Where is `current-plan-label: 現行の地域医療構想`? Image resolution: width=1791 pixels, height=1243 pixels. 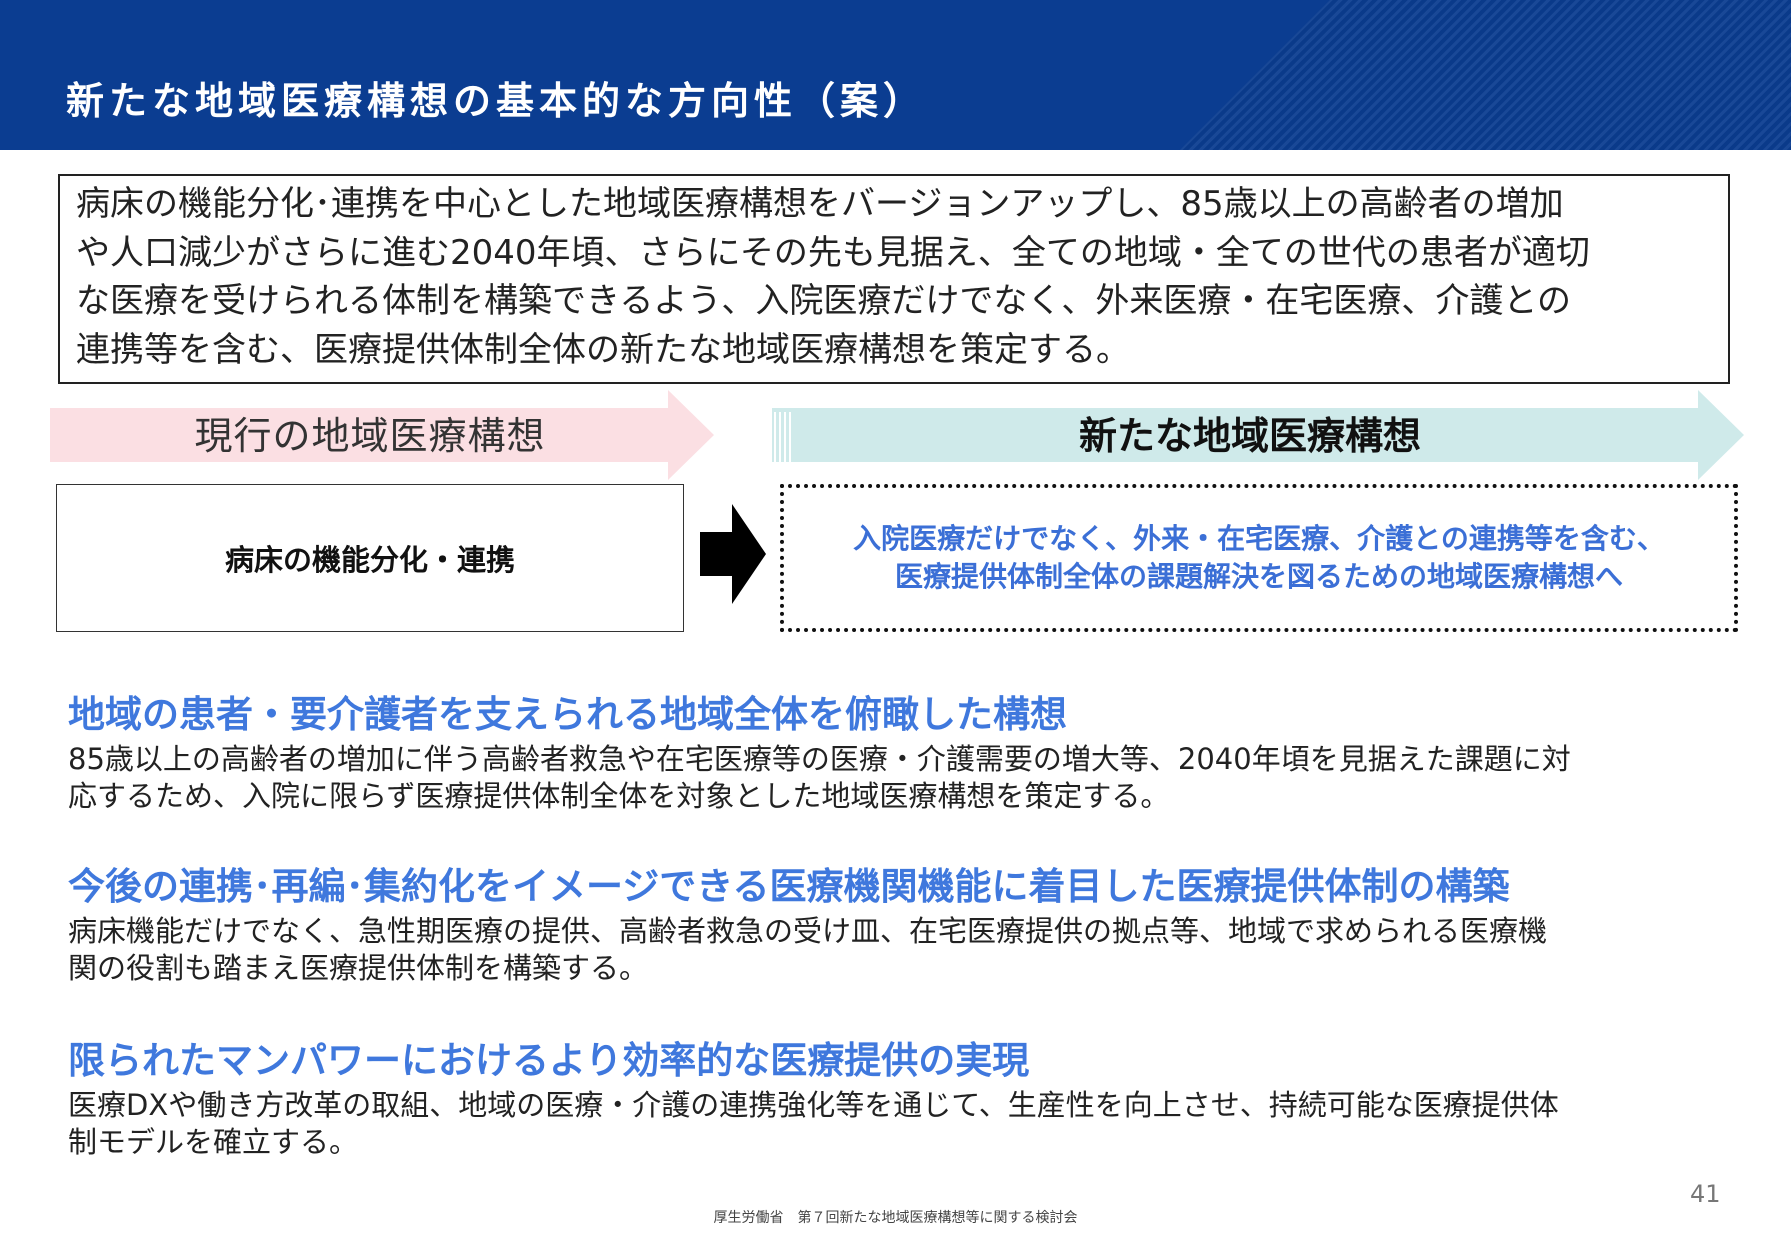 current-plan-label: 現行の地域医療構想 is located at coordinates (370, 436).